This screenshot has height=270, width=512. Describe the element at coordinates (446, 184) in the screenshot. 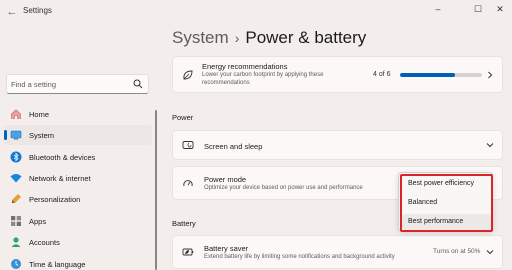

I see `power-mode-option-efficiency: Best power efficiency` at that location.